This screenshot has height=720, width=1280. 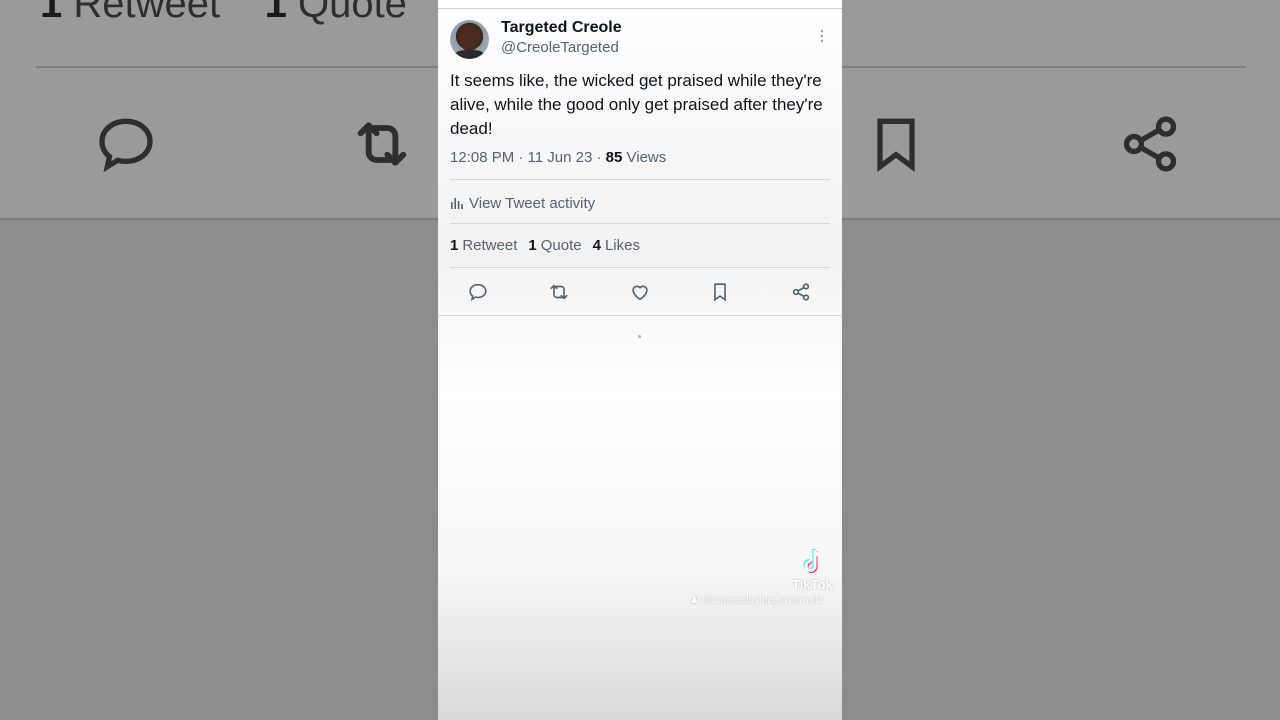 What do you see at coordinates (223, 13) in the screenshot?
I see `background-counts: 1 Retweet 1 Quote` at bounding box center [223, 13].